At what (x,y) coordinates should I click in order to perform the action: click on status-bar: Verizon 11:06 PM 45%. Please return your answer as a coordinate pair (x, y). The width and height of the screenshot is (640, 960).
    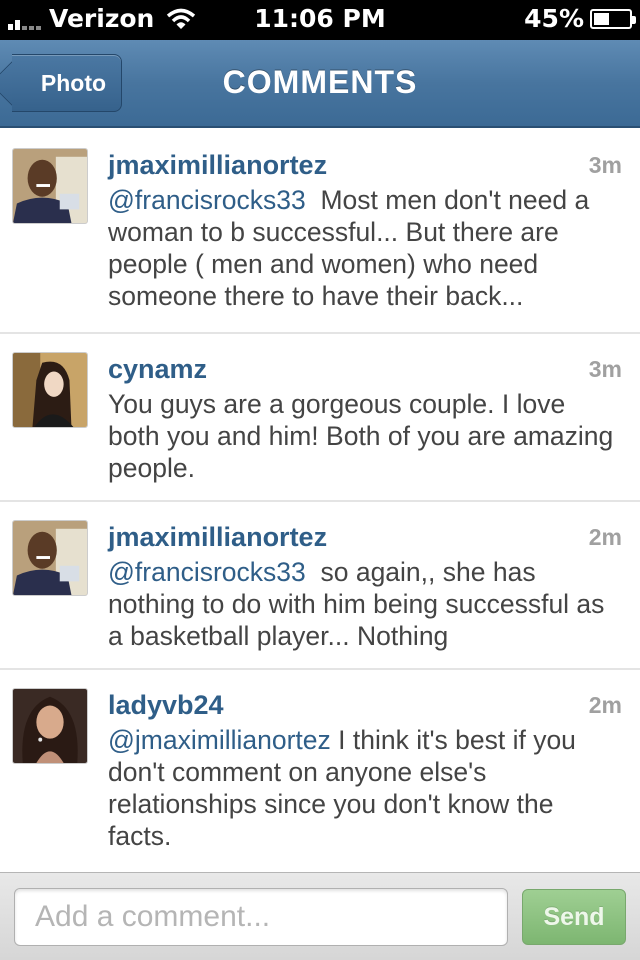
    Looking at the image, I should click on (320, 20).